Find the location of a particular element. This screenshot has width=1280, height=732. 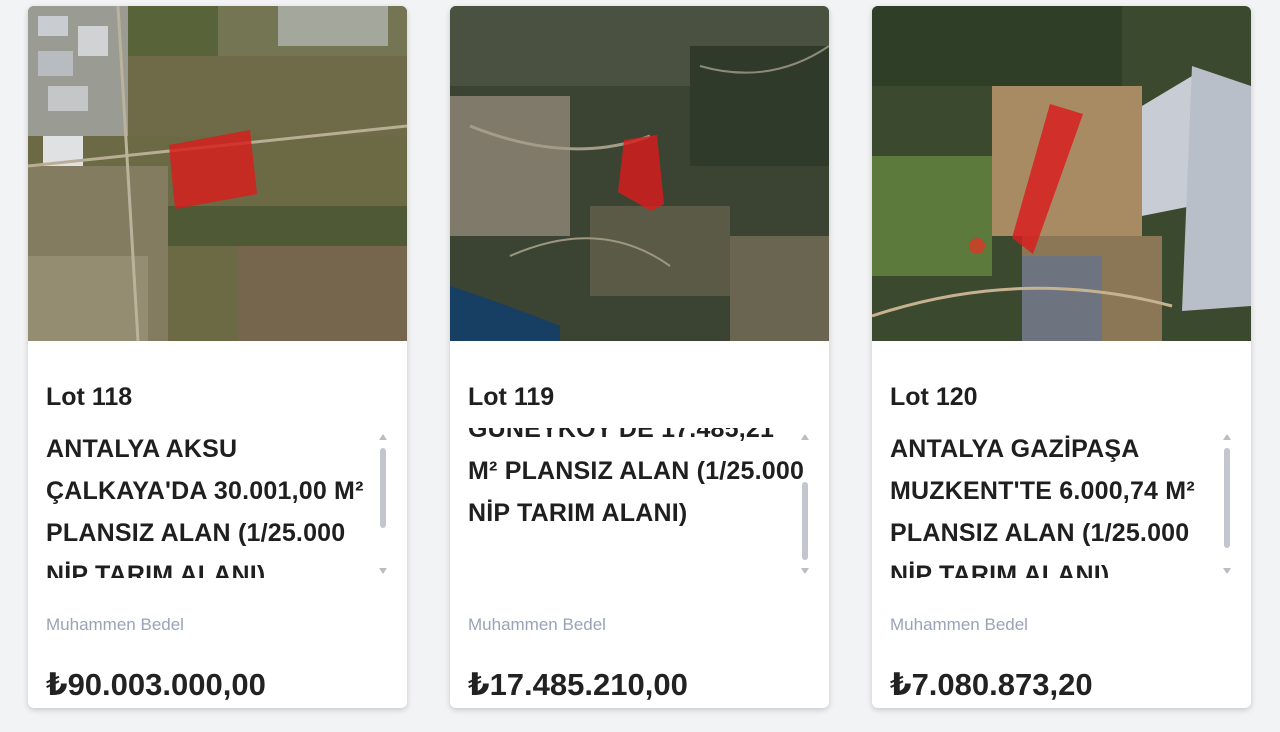

price-value: ₺7.080.873,20 is located at coordinates (991, 684).